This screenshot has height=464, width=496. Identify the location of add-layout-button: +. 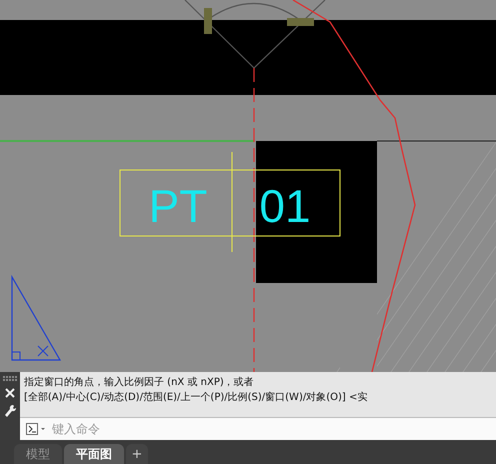
(137, 454).